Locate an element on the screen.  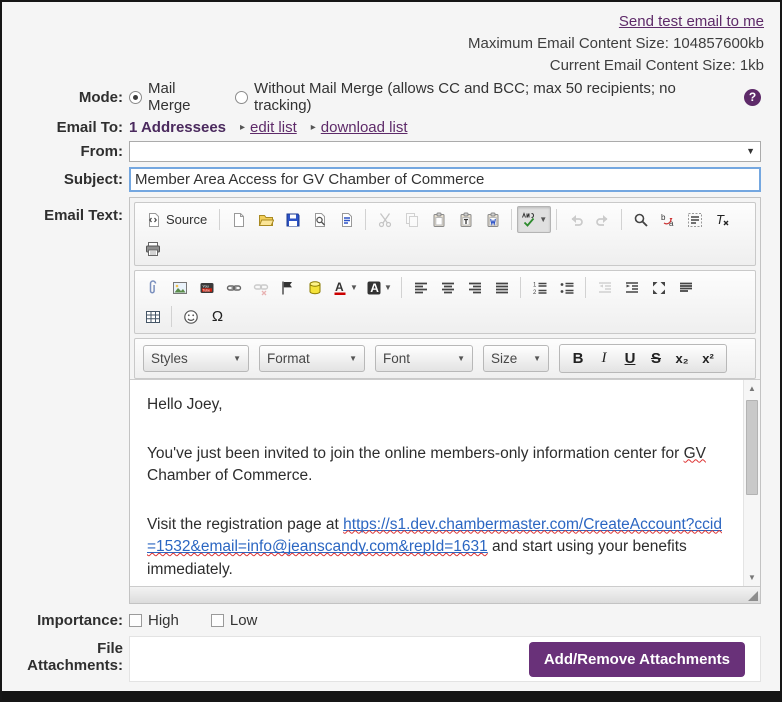
print-button is located at coordinates (152, 248).